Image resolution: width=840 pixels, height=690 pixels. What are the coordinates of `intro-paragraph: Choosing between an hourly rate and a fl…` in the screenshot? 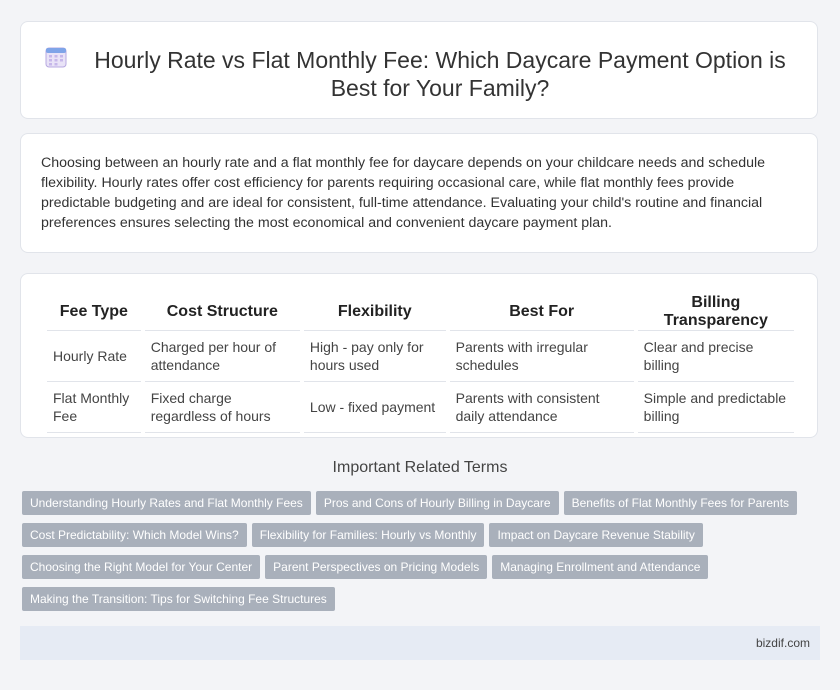 It's located at (403, 193).